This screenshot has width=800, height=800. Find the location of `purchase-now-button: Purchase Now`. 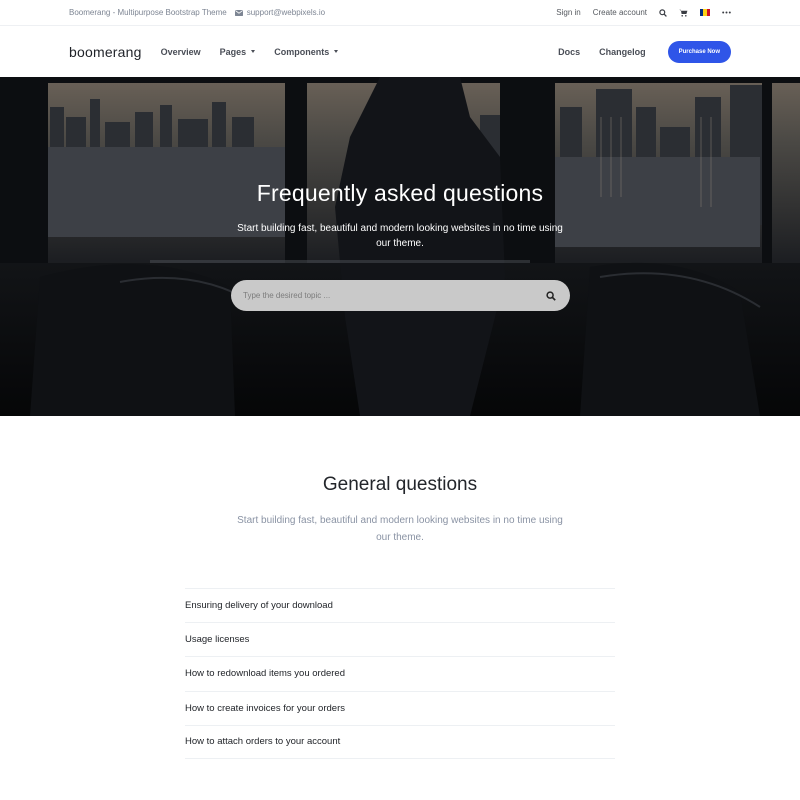

purchase-now-button: Purchase Now is located at coordinates (699, 51).